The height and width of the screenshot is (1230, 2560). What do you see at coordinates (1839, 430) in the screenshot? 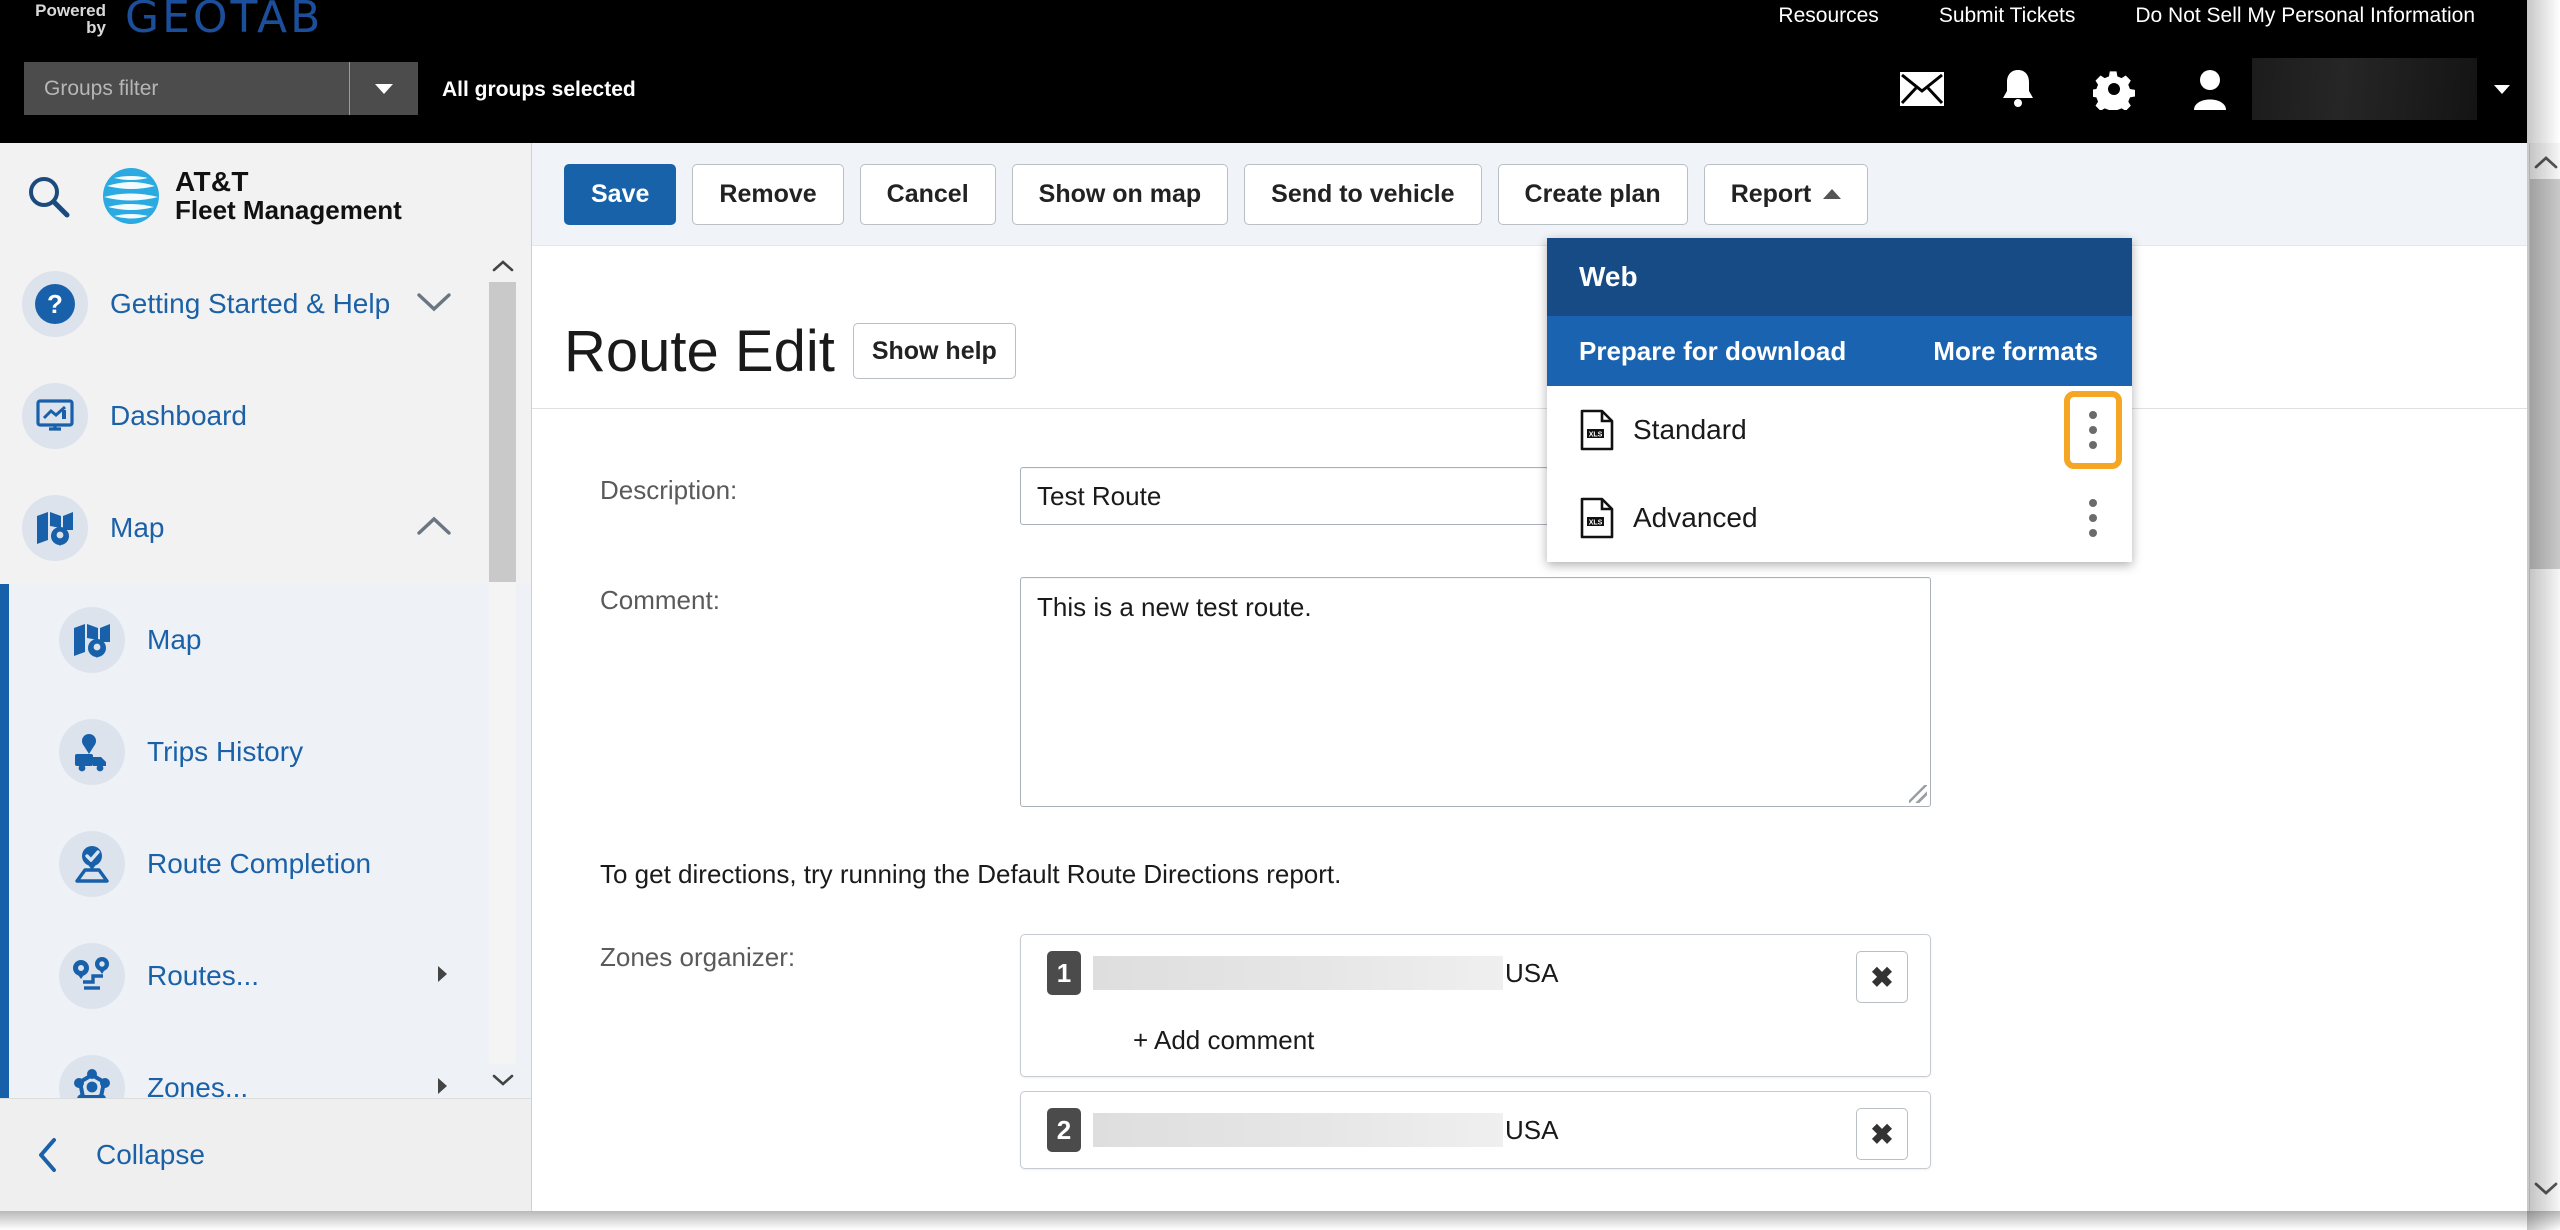
I see `report-menu-item-standard: XLS Standard` at bounding box center [1839, 430].